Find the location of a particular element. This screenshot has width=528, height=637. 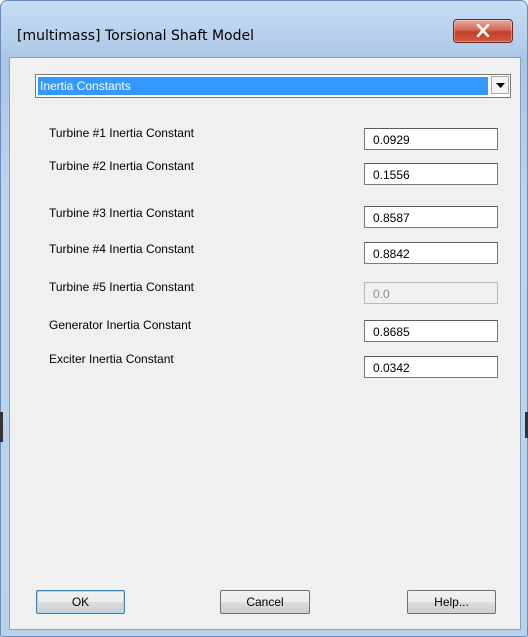

ok-button: OK is located at coordinates (80, 602).